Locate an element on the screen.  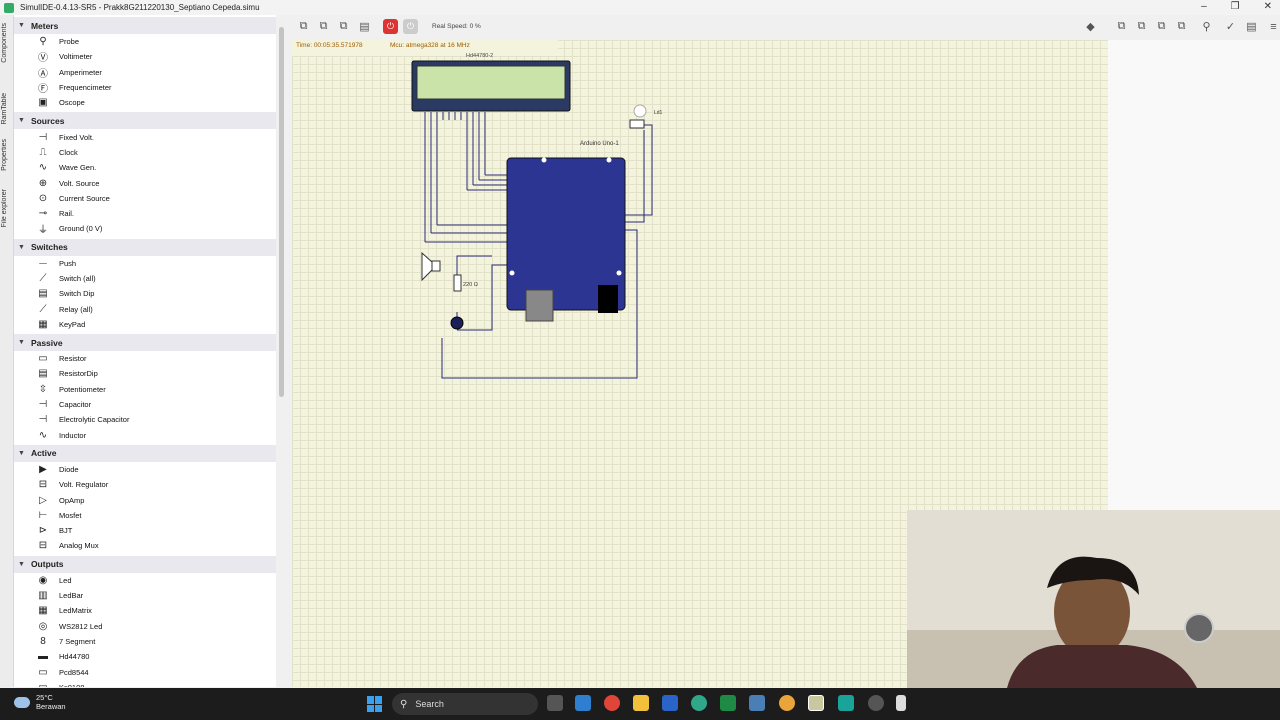
resistor: 220 Ω is located at coordinates (465, 283).